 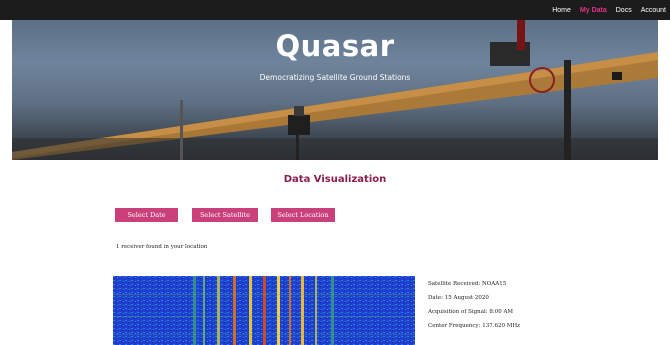 What do you see at coordinates (467, 284) in the screenshot?
I see `satellite-received-text: Satellite Received: NOAA15` at bounding box center [467, 284].